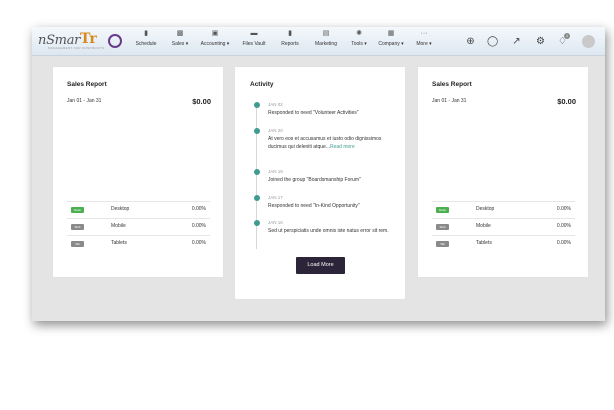  Describe the element at coordinates (540, 41) in the screenshot. I see `gear-icon: ⚙` at that location.